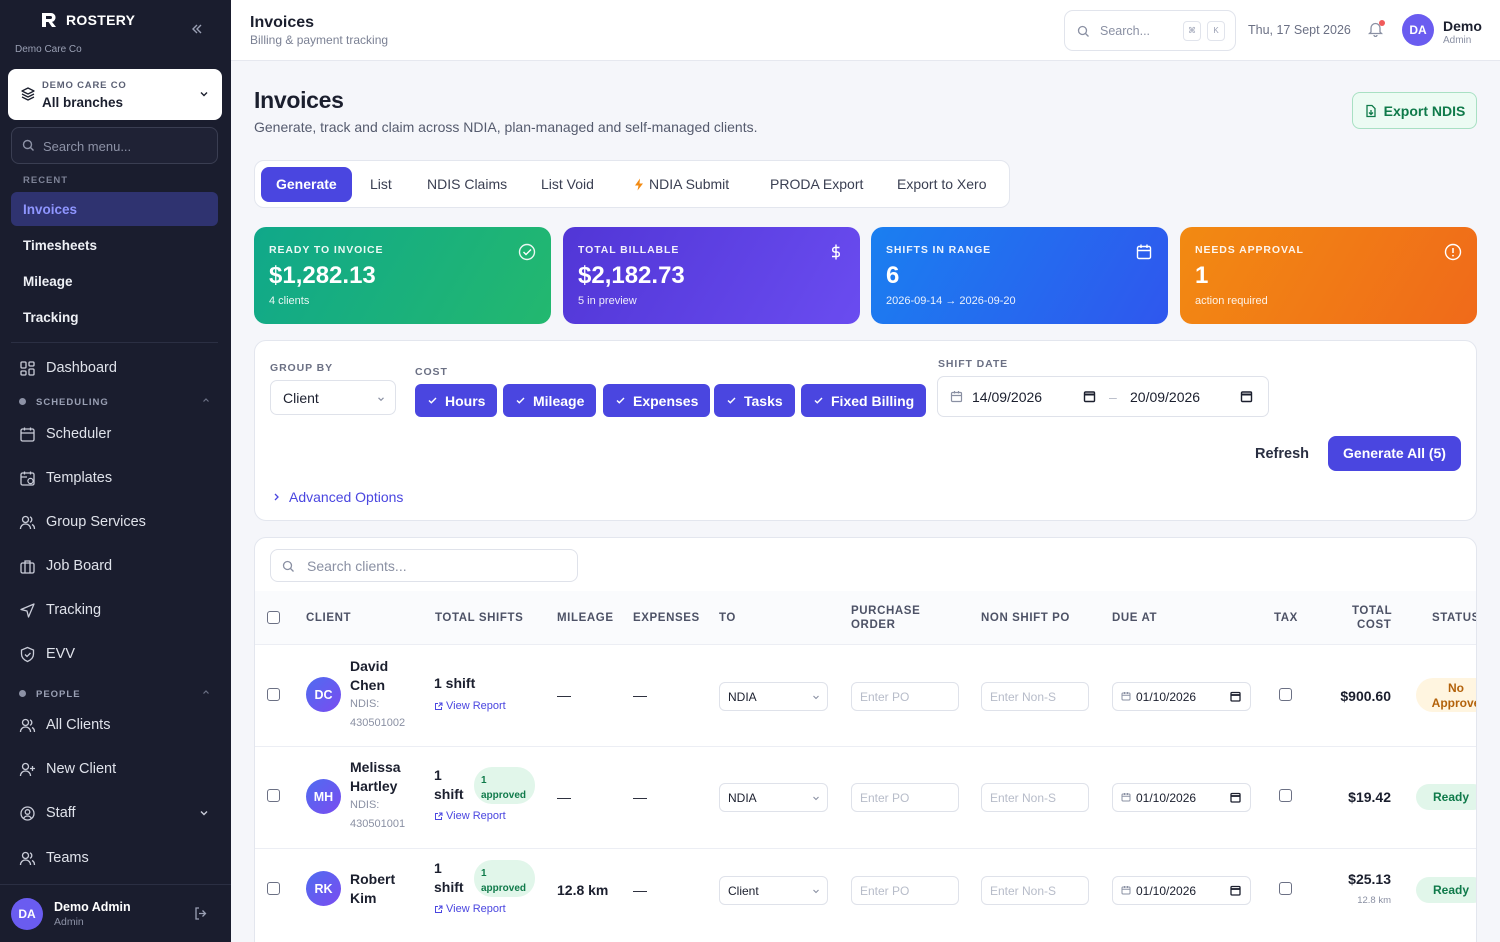  What do you see at coordinates (1446, 695) in the screenshot?
I see `status-badge: No Approve` at bounding box center [1446, 695].